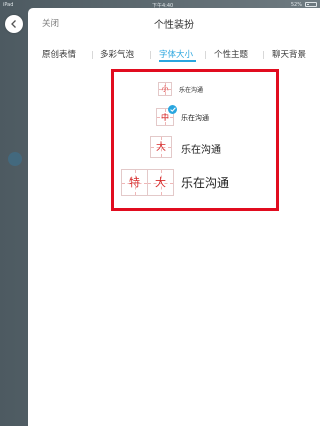  What do you see at coordinates (289, 54) in the screenshot?
I see `tab-chat-background: 聊天背景` at bounding box center [289, 54].